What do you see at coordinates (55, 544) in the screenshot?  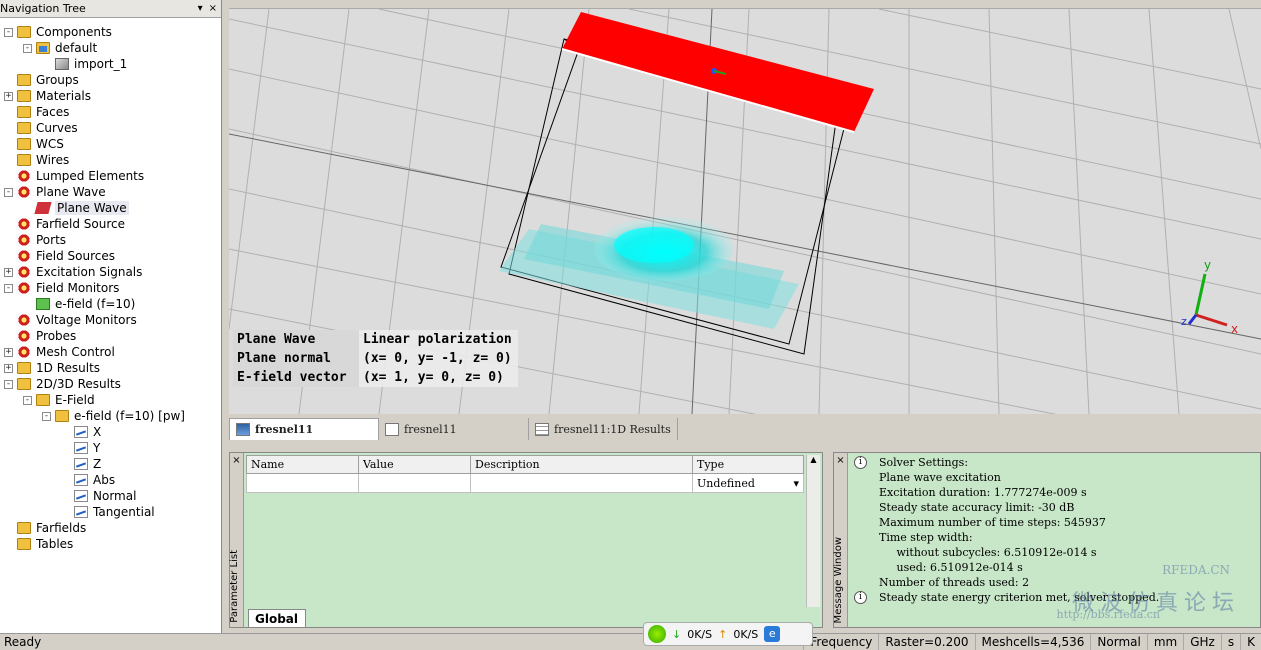 I see `tree-item-label: Tables` at bounding box center [55, 544].